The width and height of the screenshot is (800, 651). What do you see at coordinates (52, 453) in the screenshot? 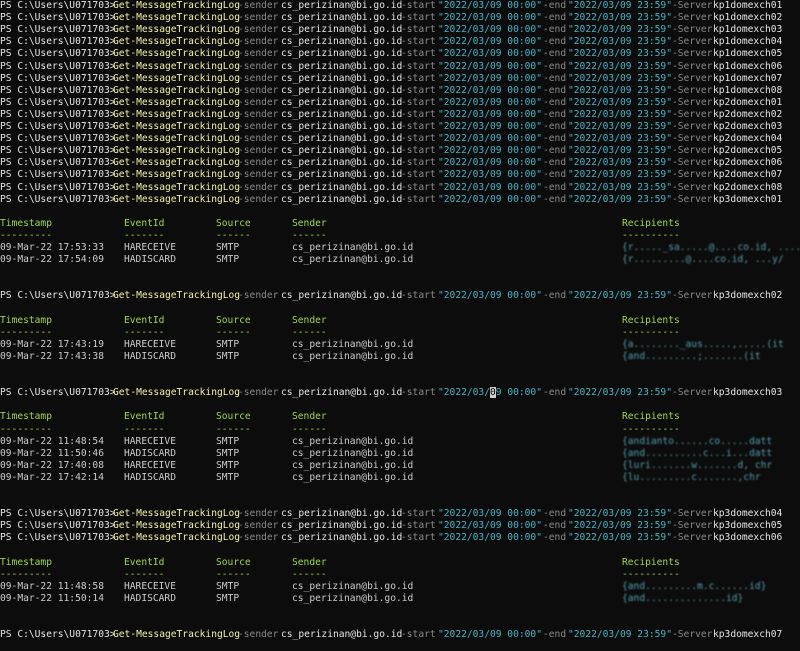
I see `timestamp-cell: 09-Mar-22 11:50:46` at bounding box center [52, 453].